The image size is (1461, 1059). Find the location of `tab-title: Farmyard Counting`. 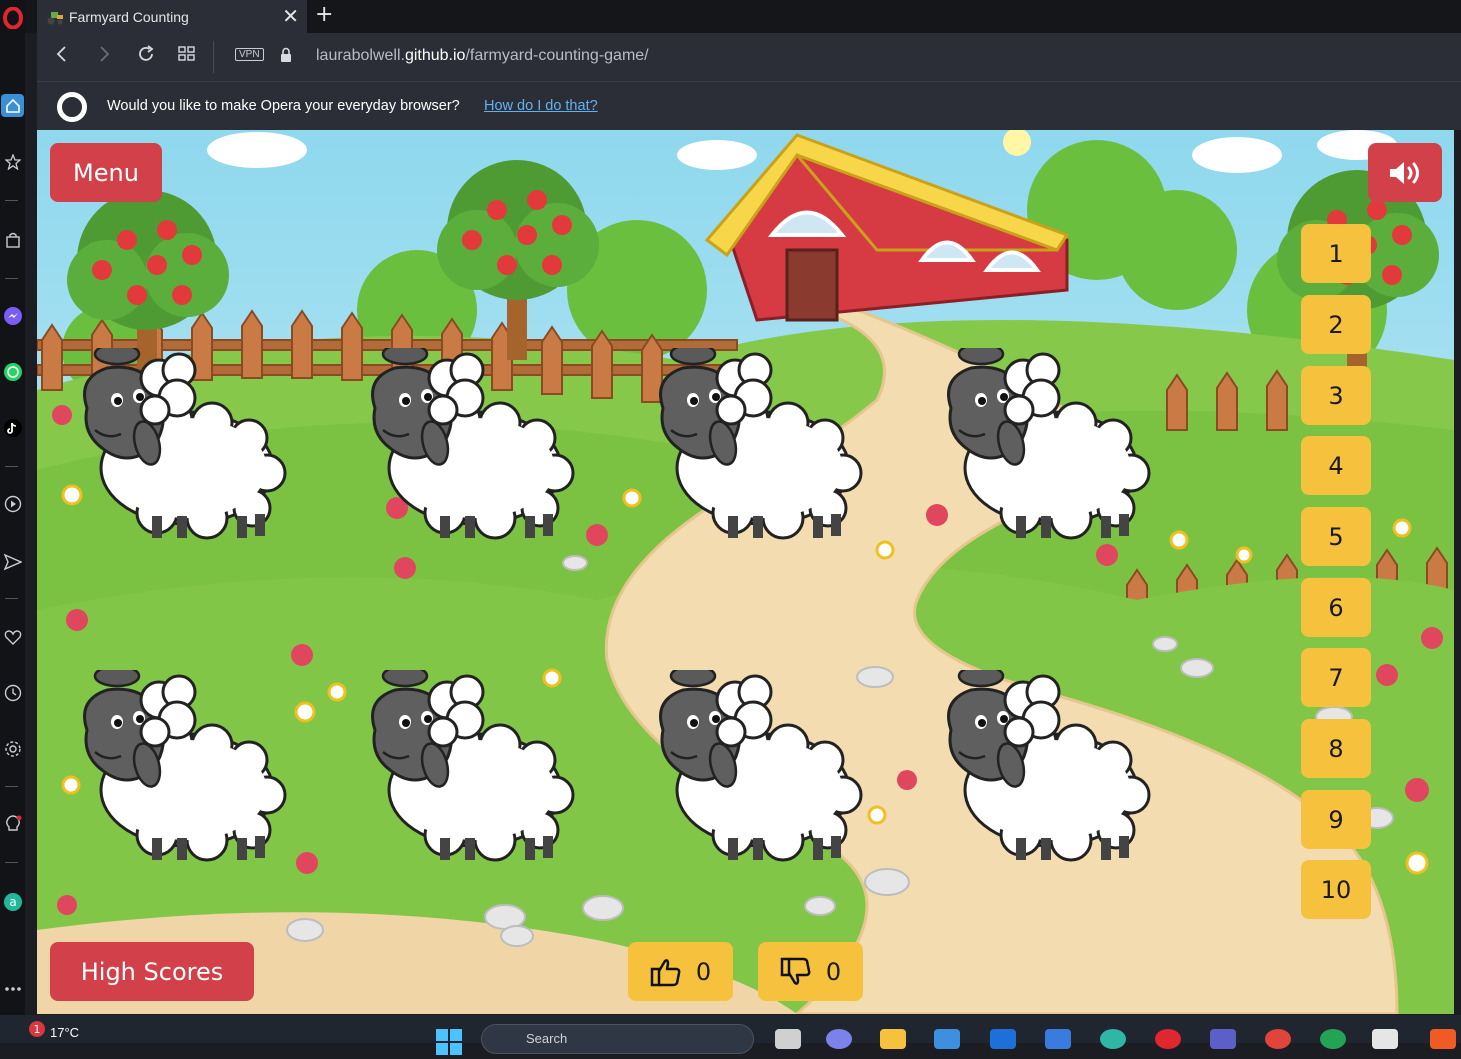

tab-title: Farmyard Counting is located at coordinates (129, 16).